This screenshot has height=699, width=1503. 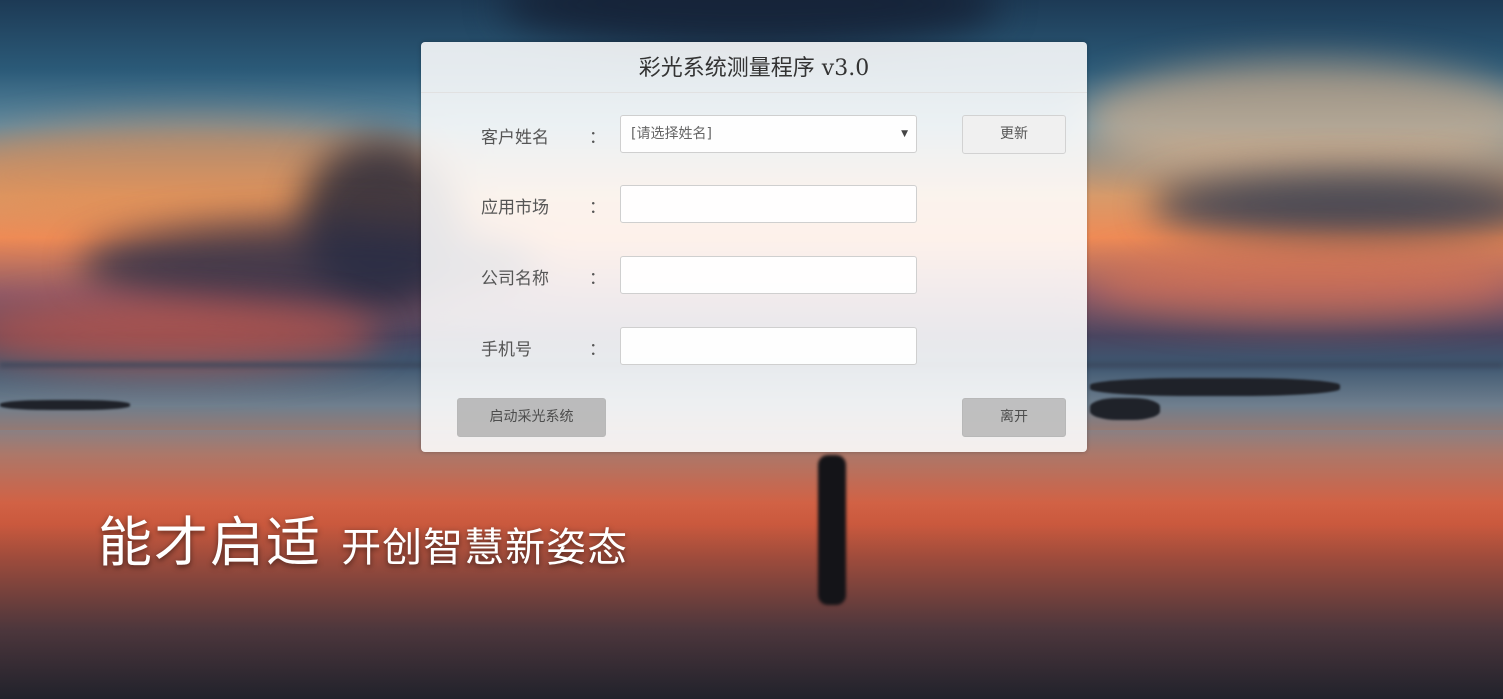 I want to click on start-system-button: 启动采光系统, so click(x=531, y=417).